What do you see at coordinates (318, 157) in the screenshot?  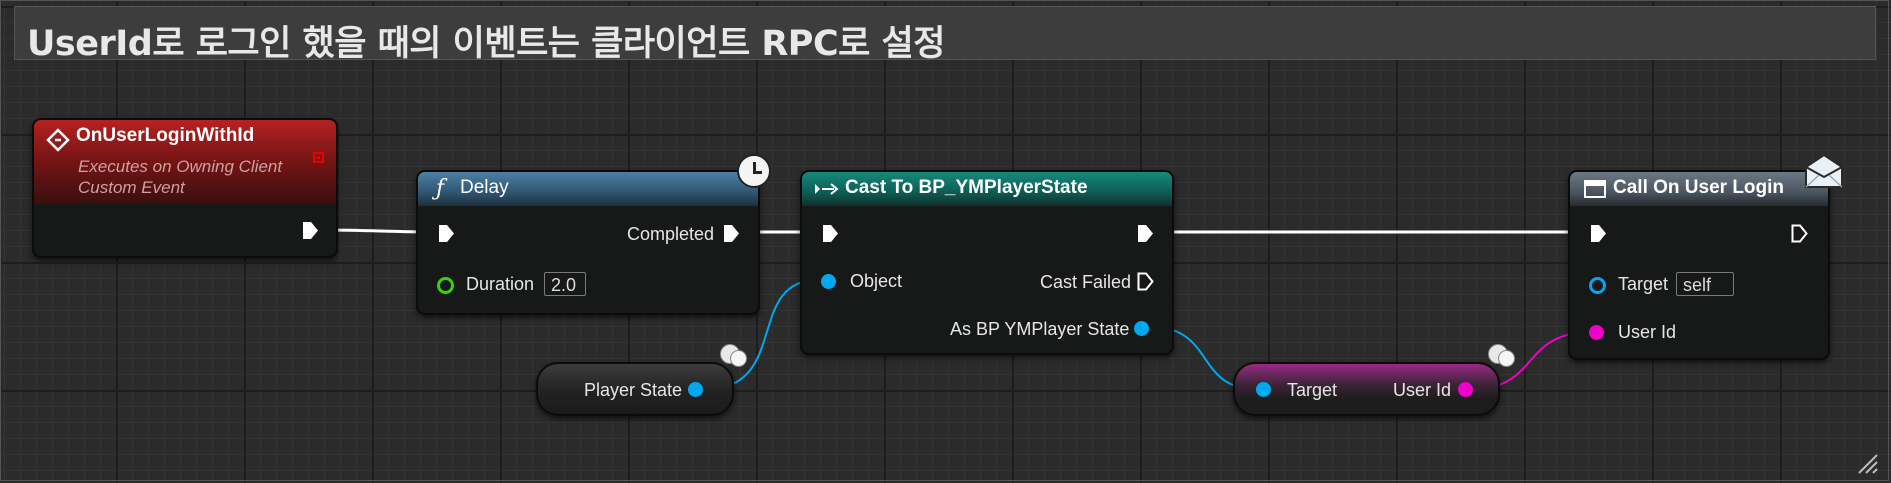 I see `delegate-pin-square` at bounding box center [318, 157].